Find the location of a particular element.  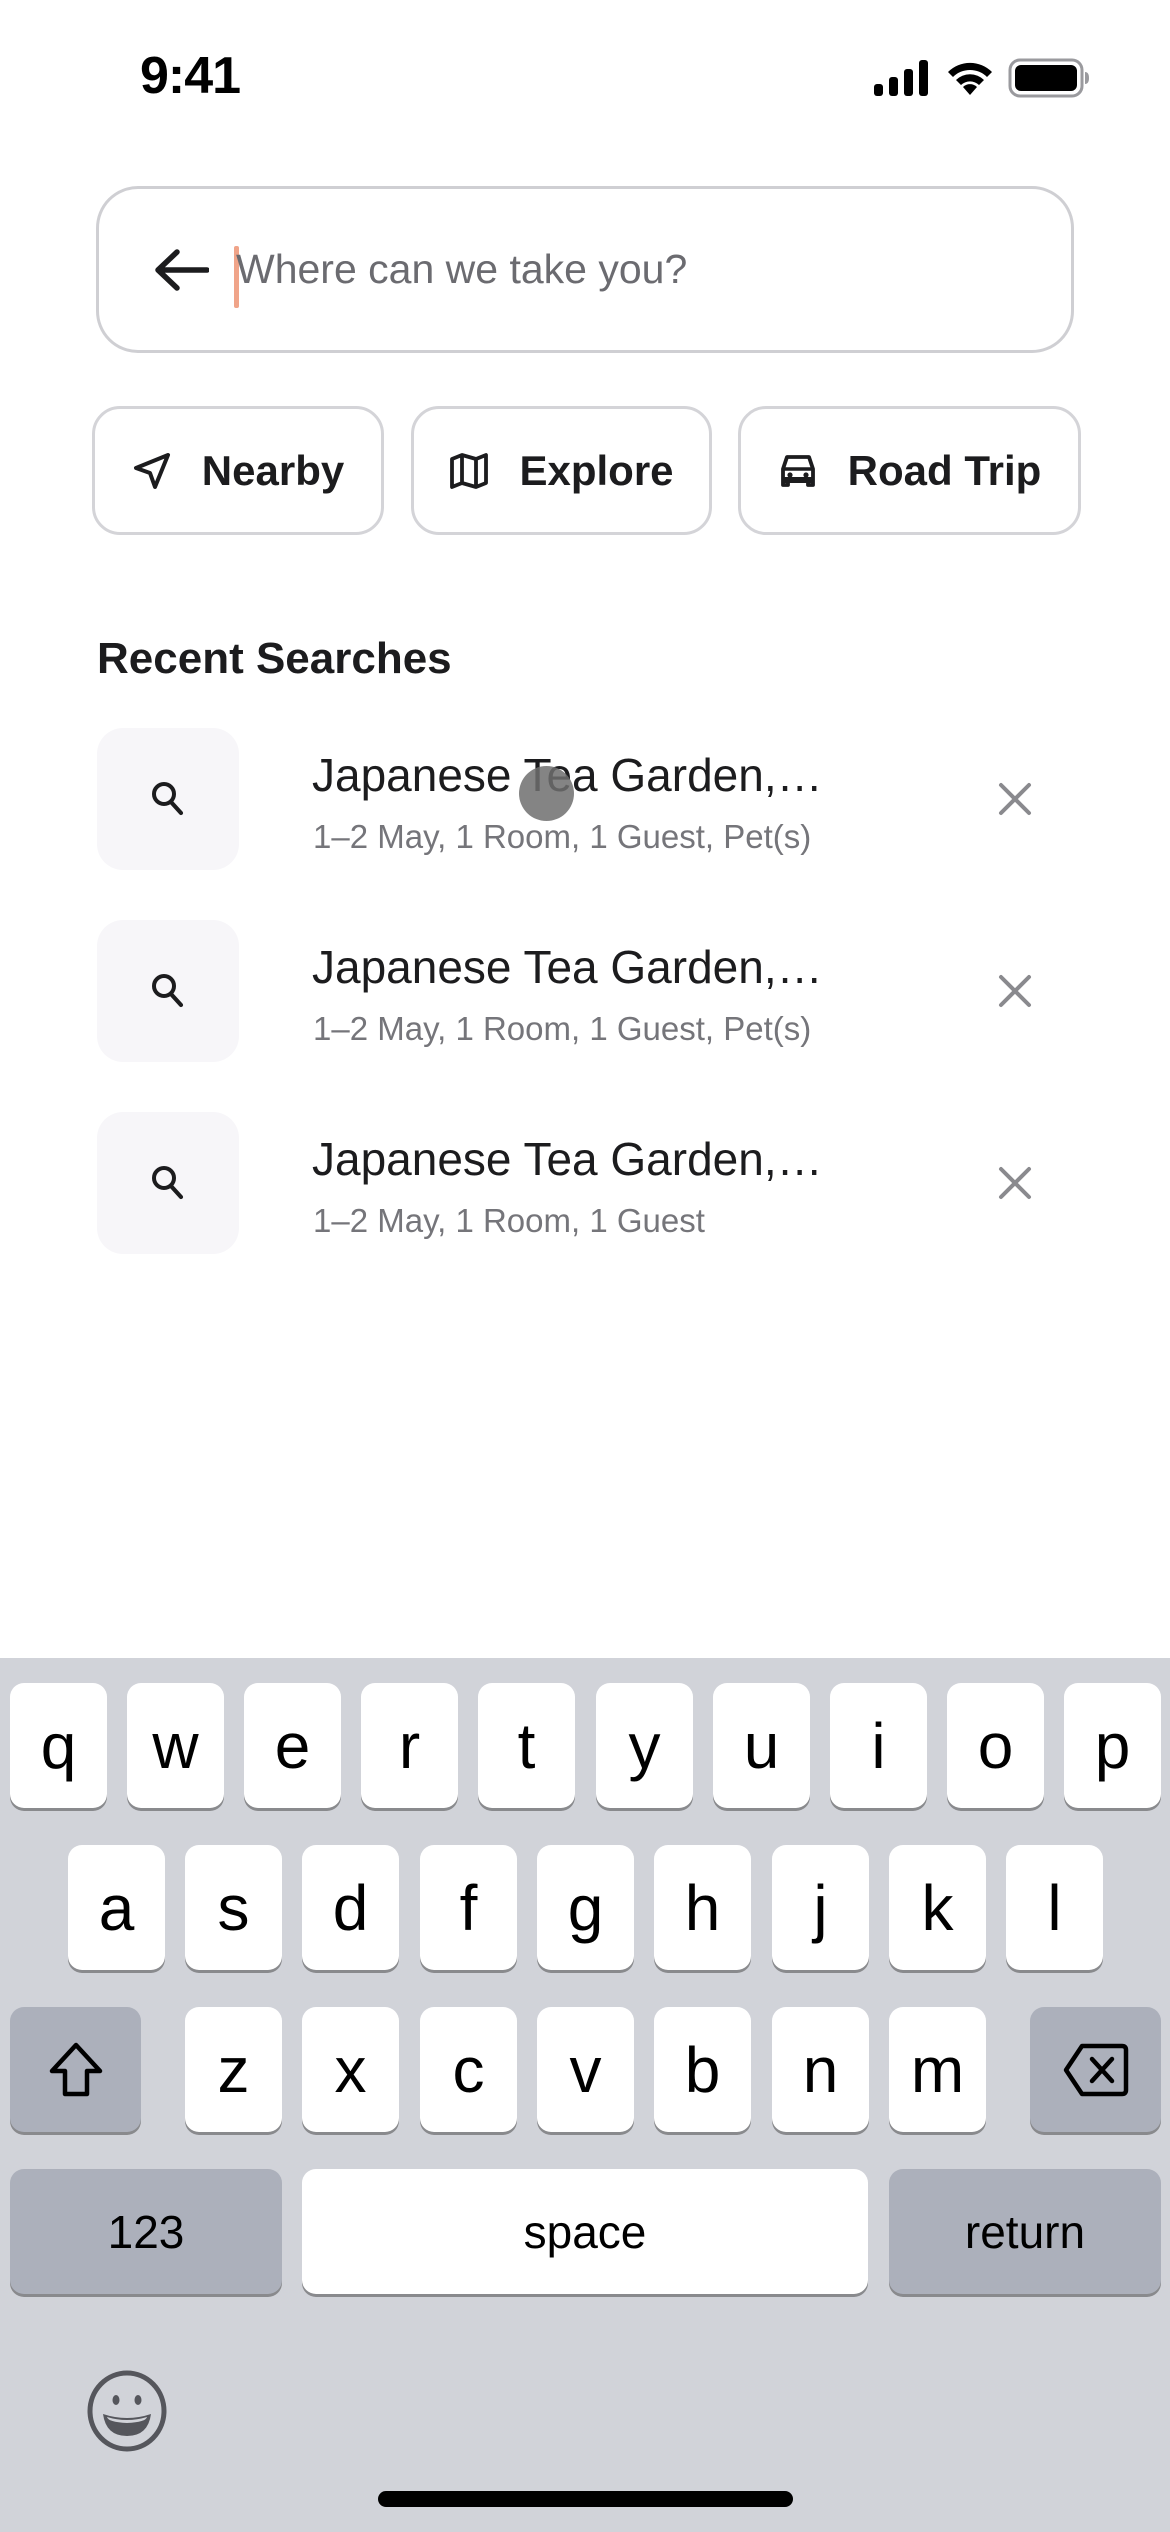

key-e: e is located at coordinates (292, 1745).